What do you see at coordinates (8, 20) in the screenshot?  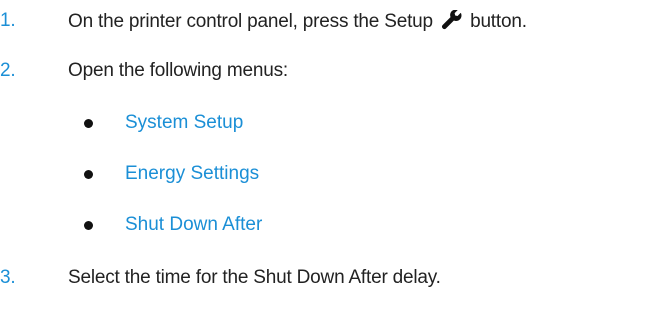 I see `step-1-number: 1.` at bounding box center [8, 20].